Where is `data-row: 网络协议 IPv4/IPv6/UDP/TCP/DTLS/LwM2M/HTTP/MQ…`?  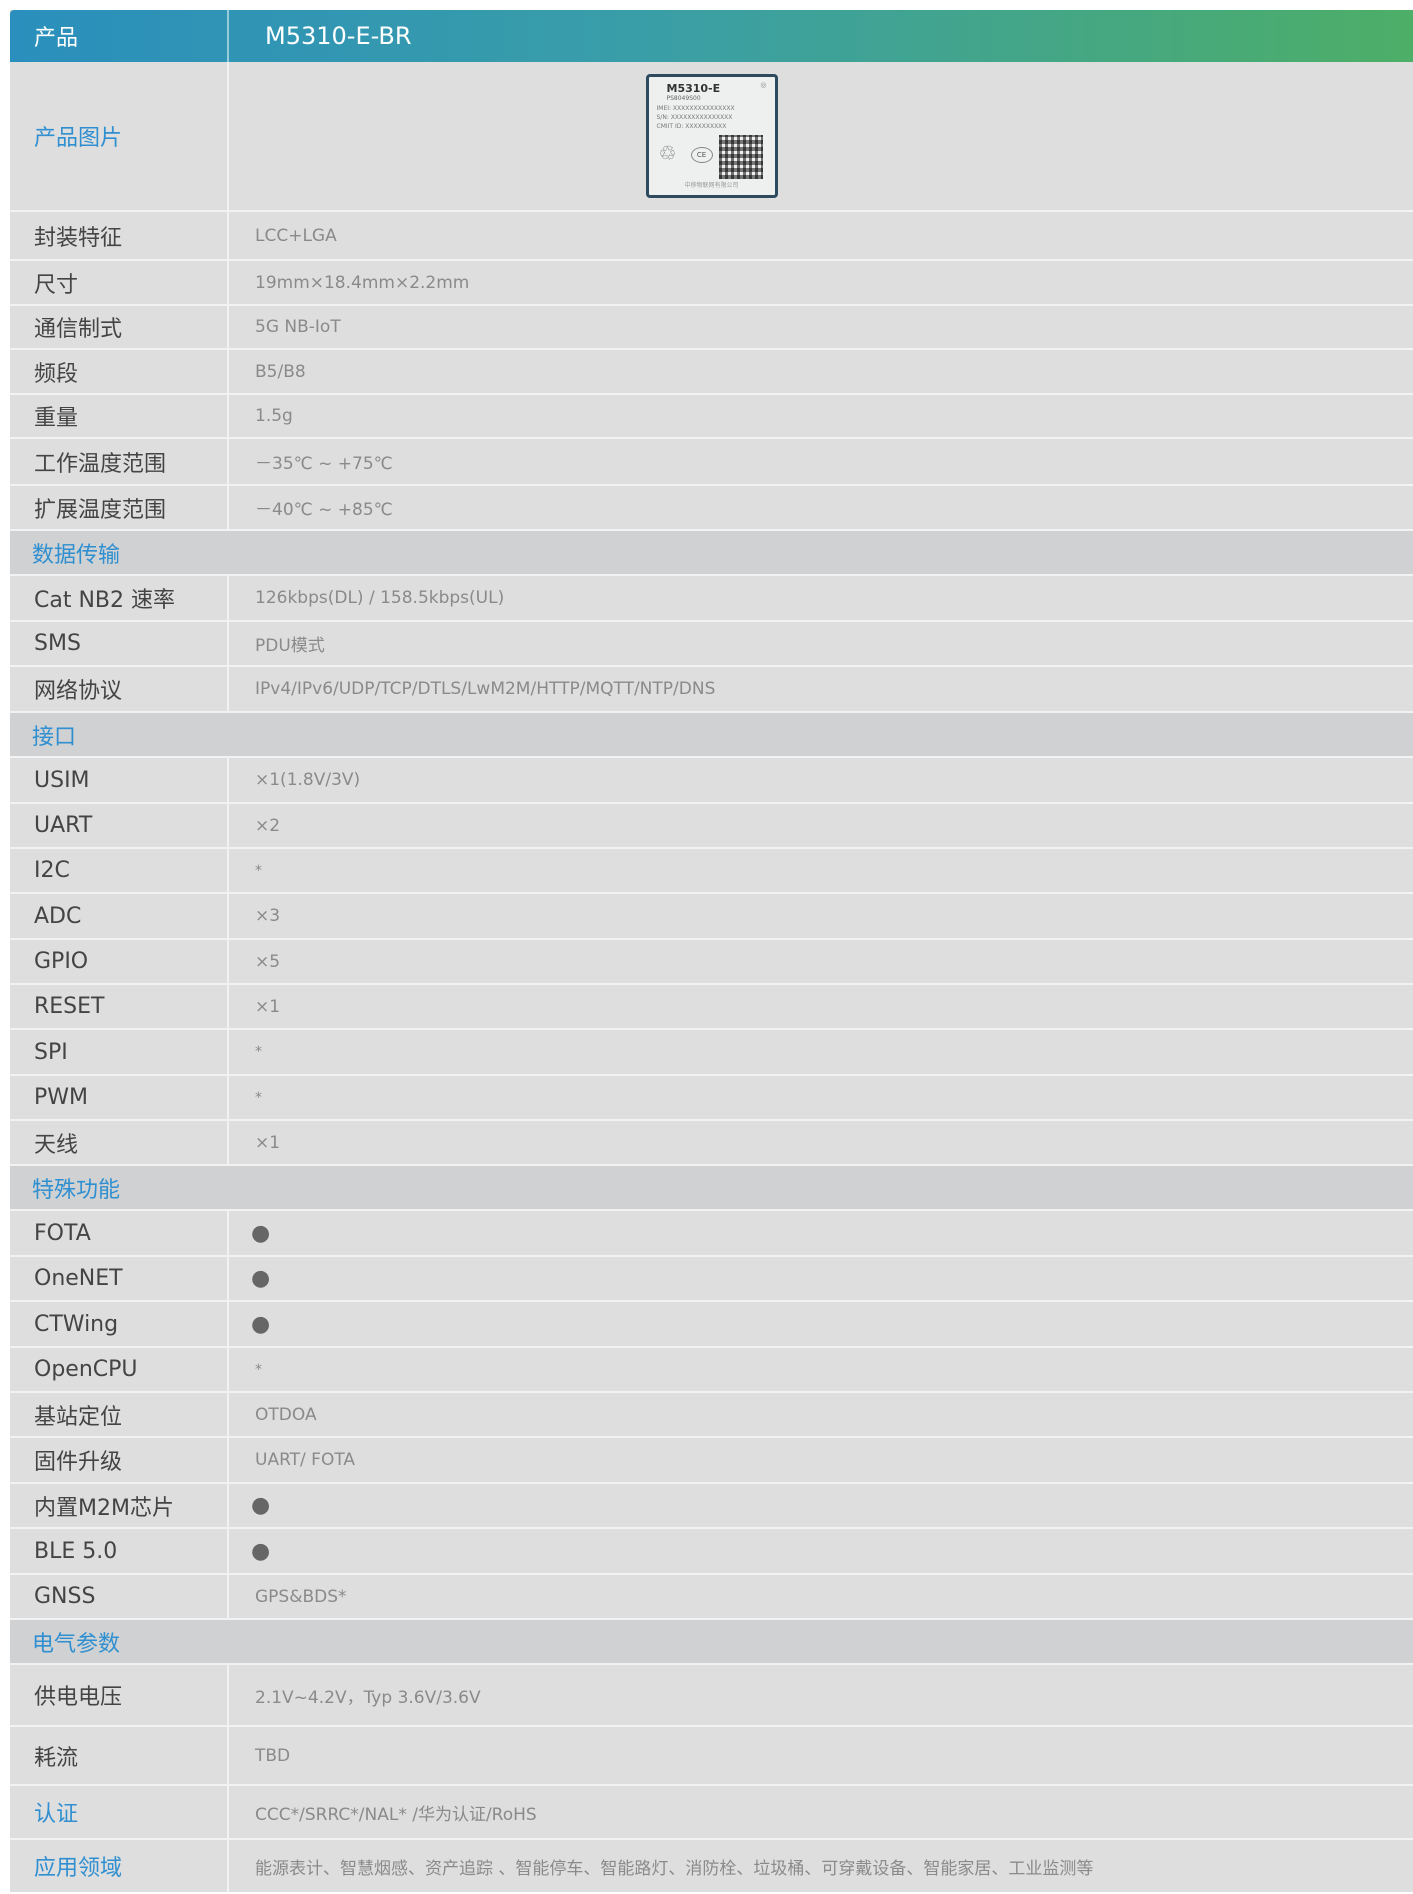 data-row: 网络协议 IPv4/IPv6/UDP/TCP/DTLS/LwM2M/HTTP/MQ… is located at coordinates (711, 690).